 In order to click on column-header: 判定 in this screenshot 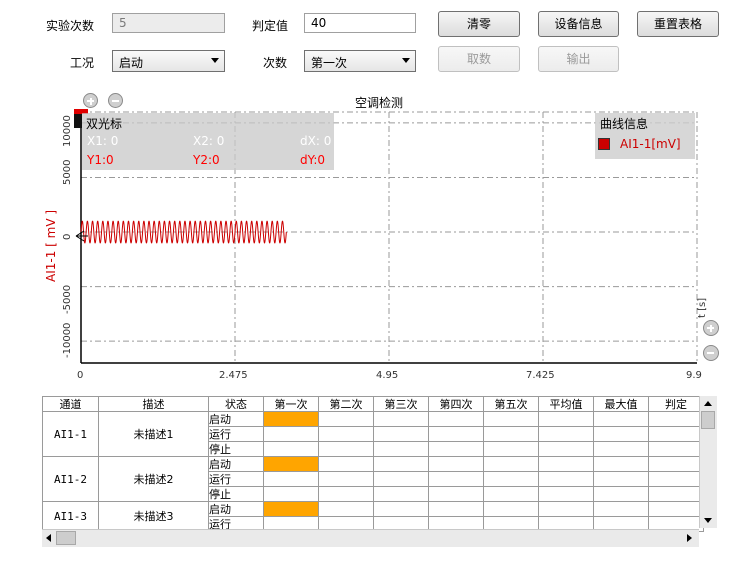, I will do `click(676, 404)`.